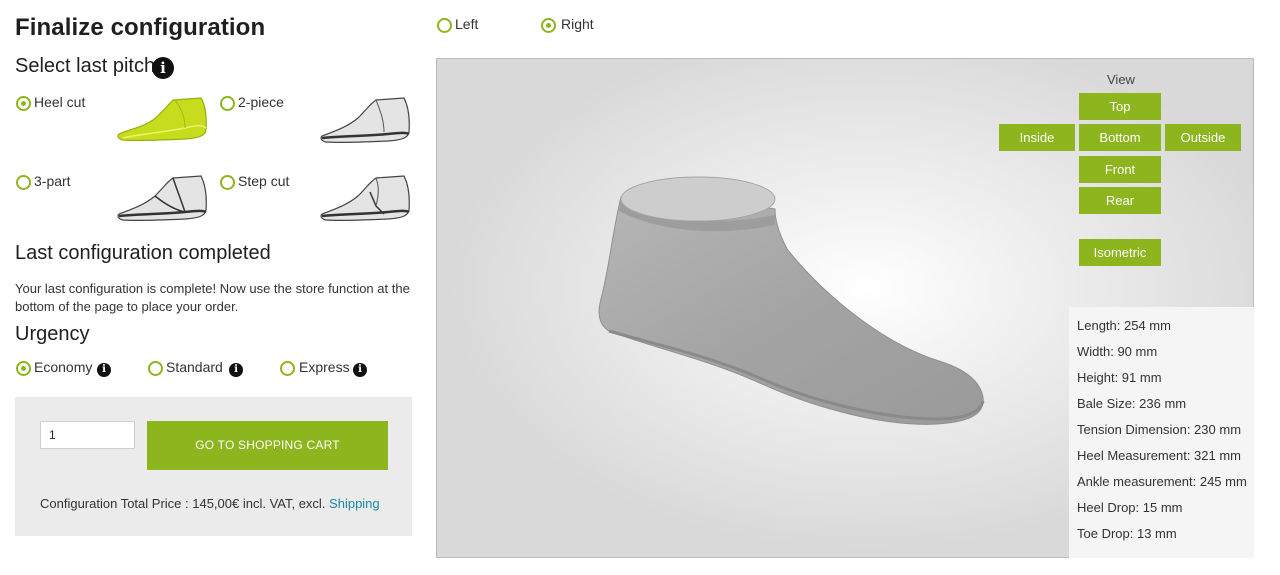 The width and height of the screenshot is (1280, 575). Describe the element at coordinates (548, 25) in the screenshot. I see `side-right-radio` at that location.